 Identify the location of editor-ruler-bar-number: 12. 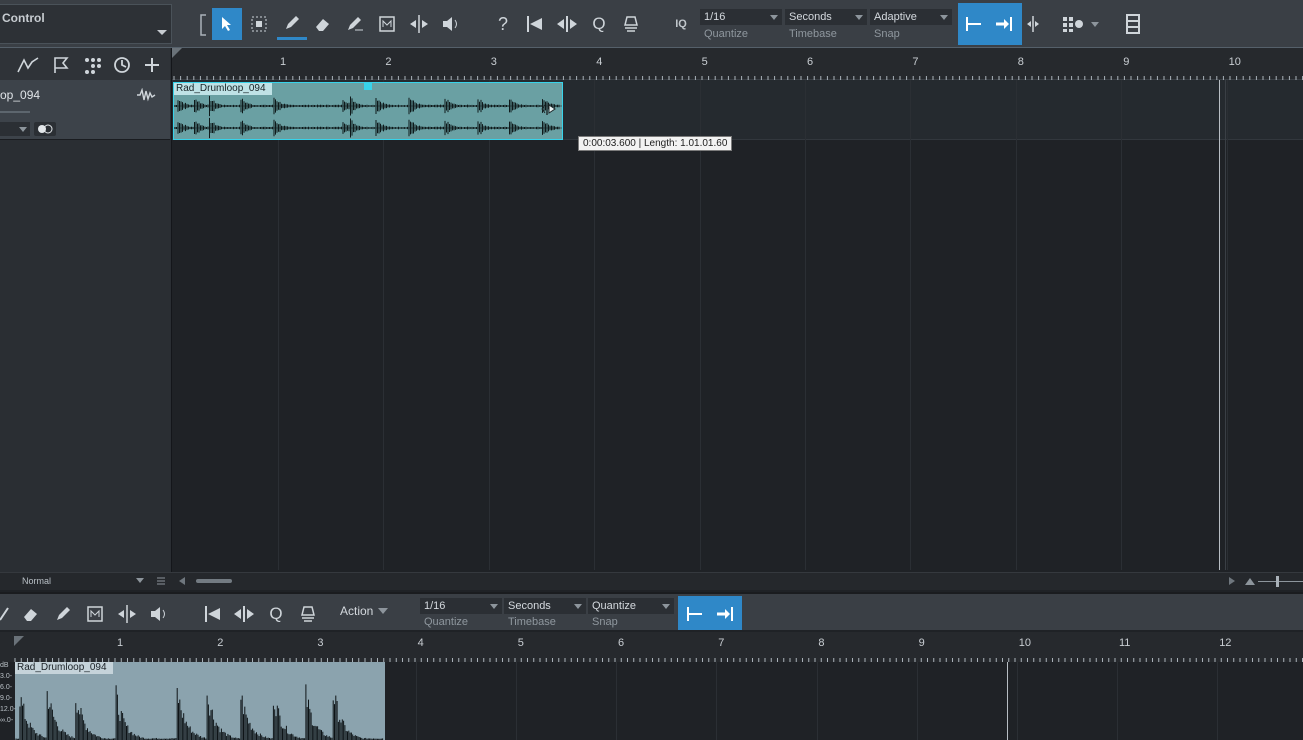
(1225, 643).